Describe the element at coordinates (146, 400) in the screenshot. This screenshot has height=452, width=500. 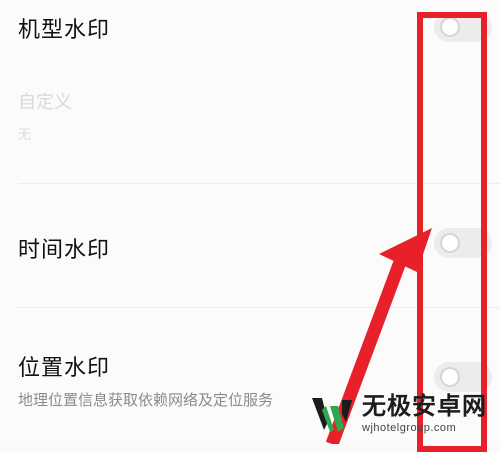
I see `location-watermark-description: 地理位置信息获取依赖网络及定位服务` at that location.